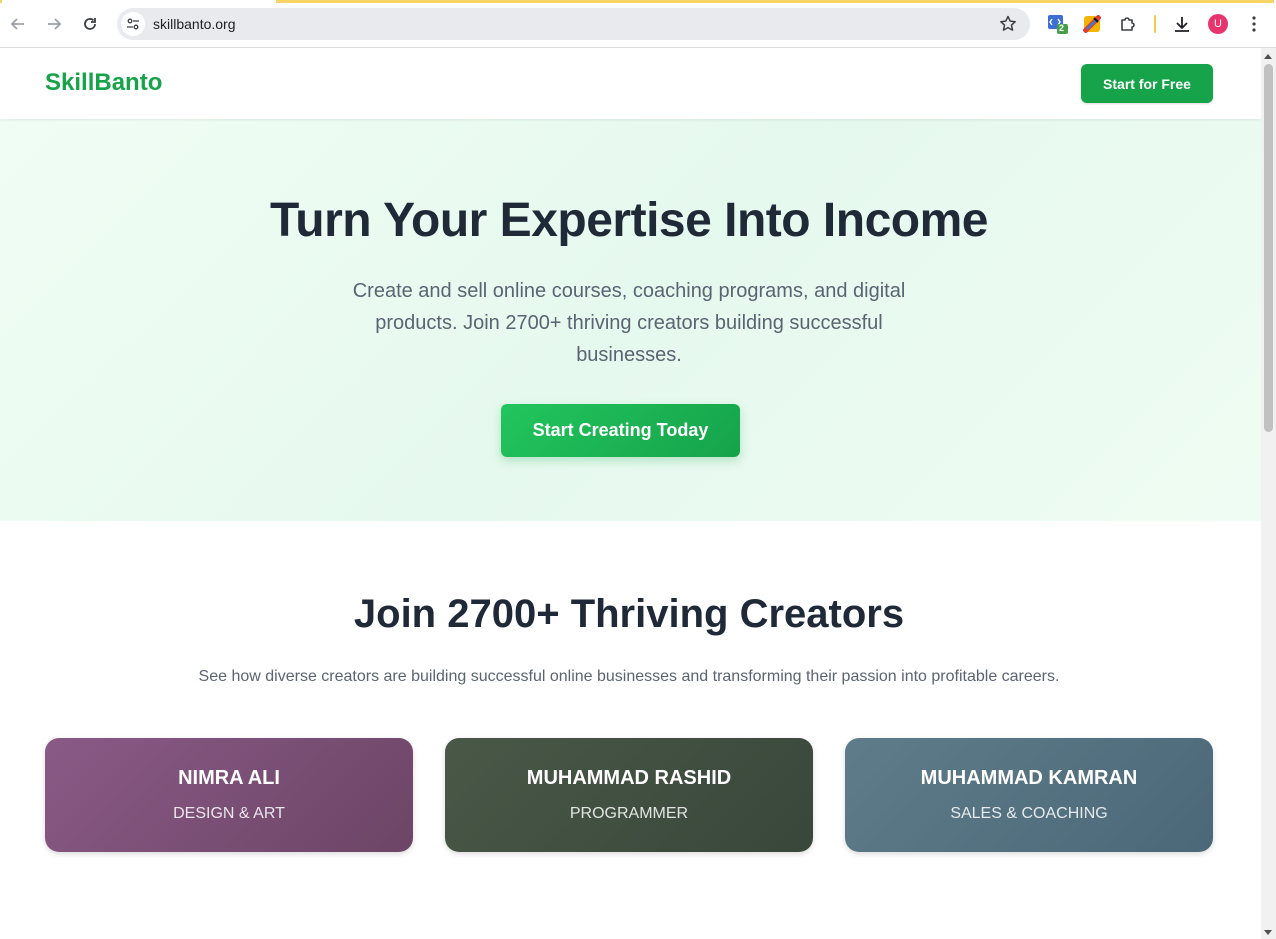 The height and width of the screenshot is (939, 1276). I want to click on tab-strip-edge, so click(638, 1).